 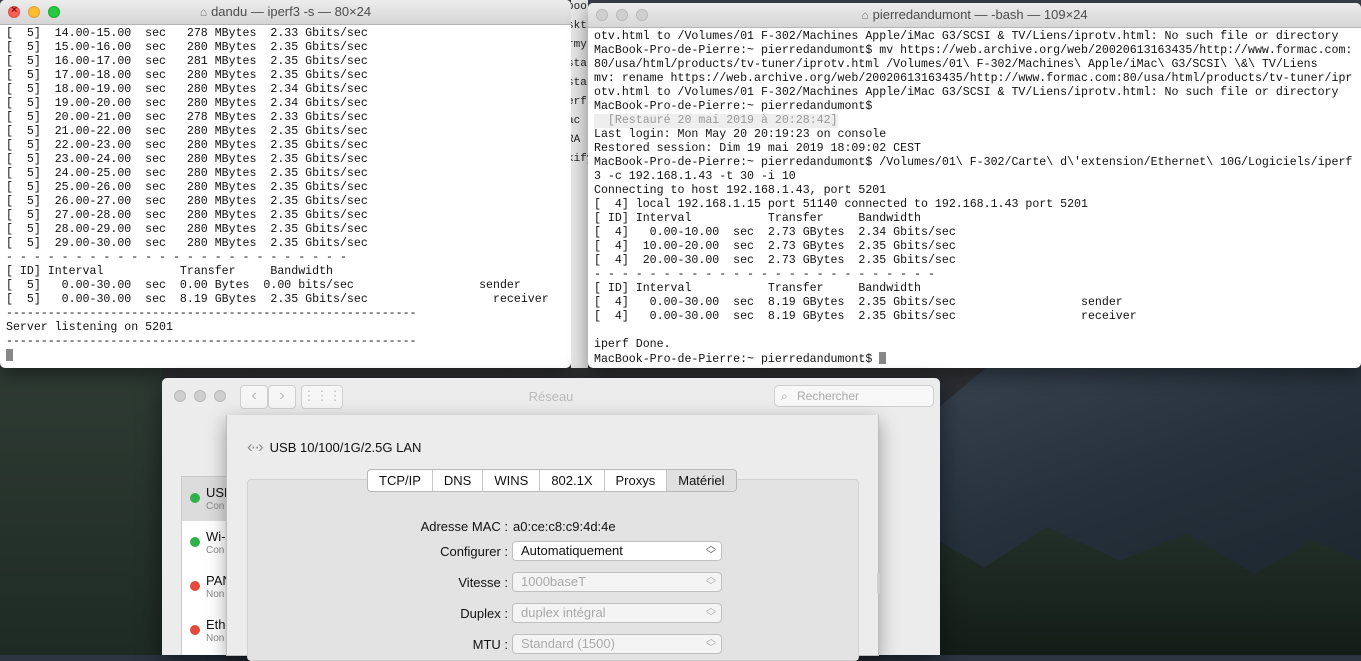 I want to click on mac-address-row: Adresse MAC : a0:ce:c8:c9:4d:4e, so click(x=553, y=527).